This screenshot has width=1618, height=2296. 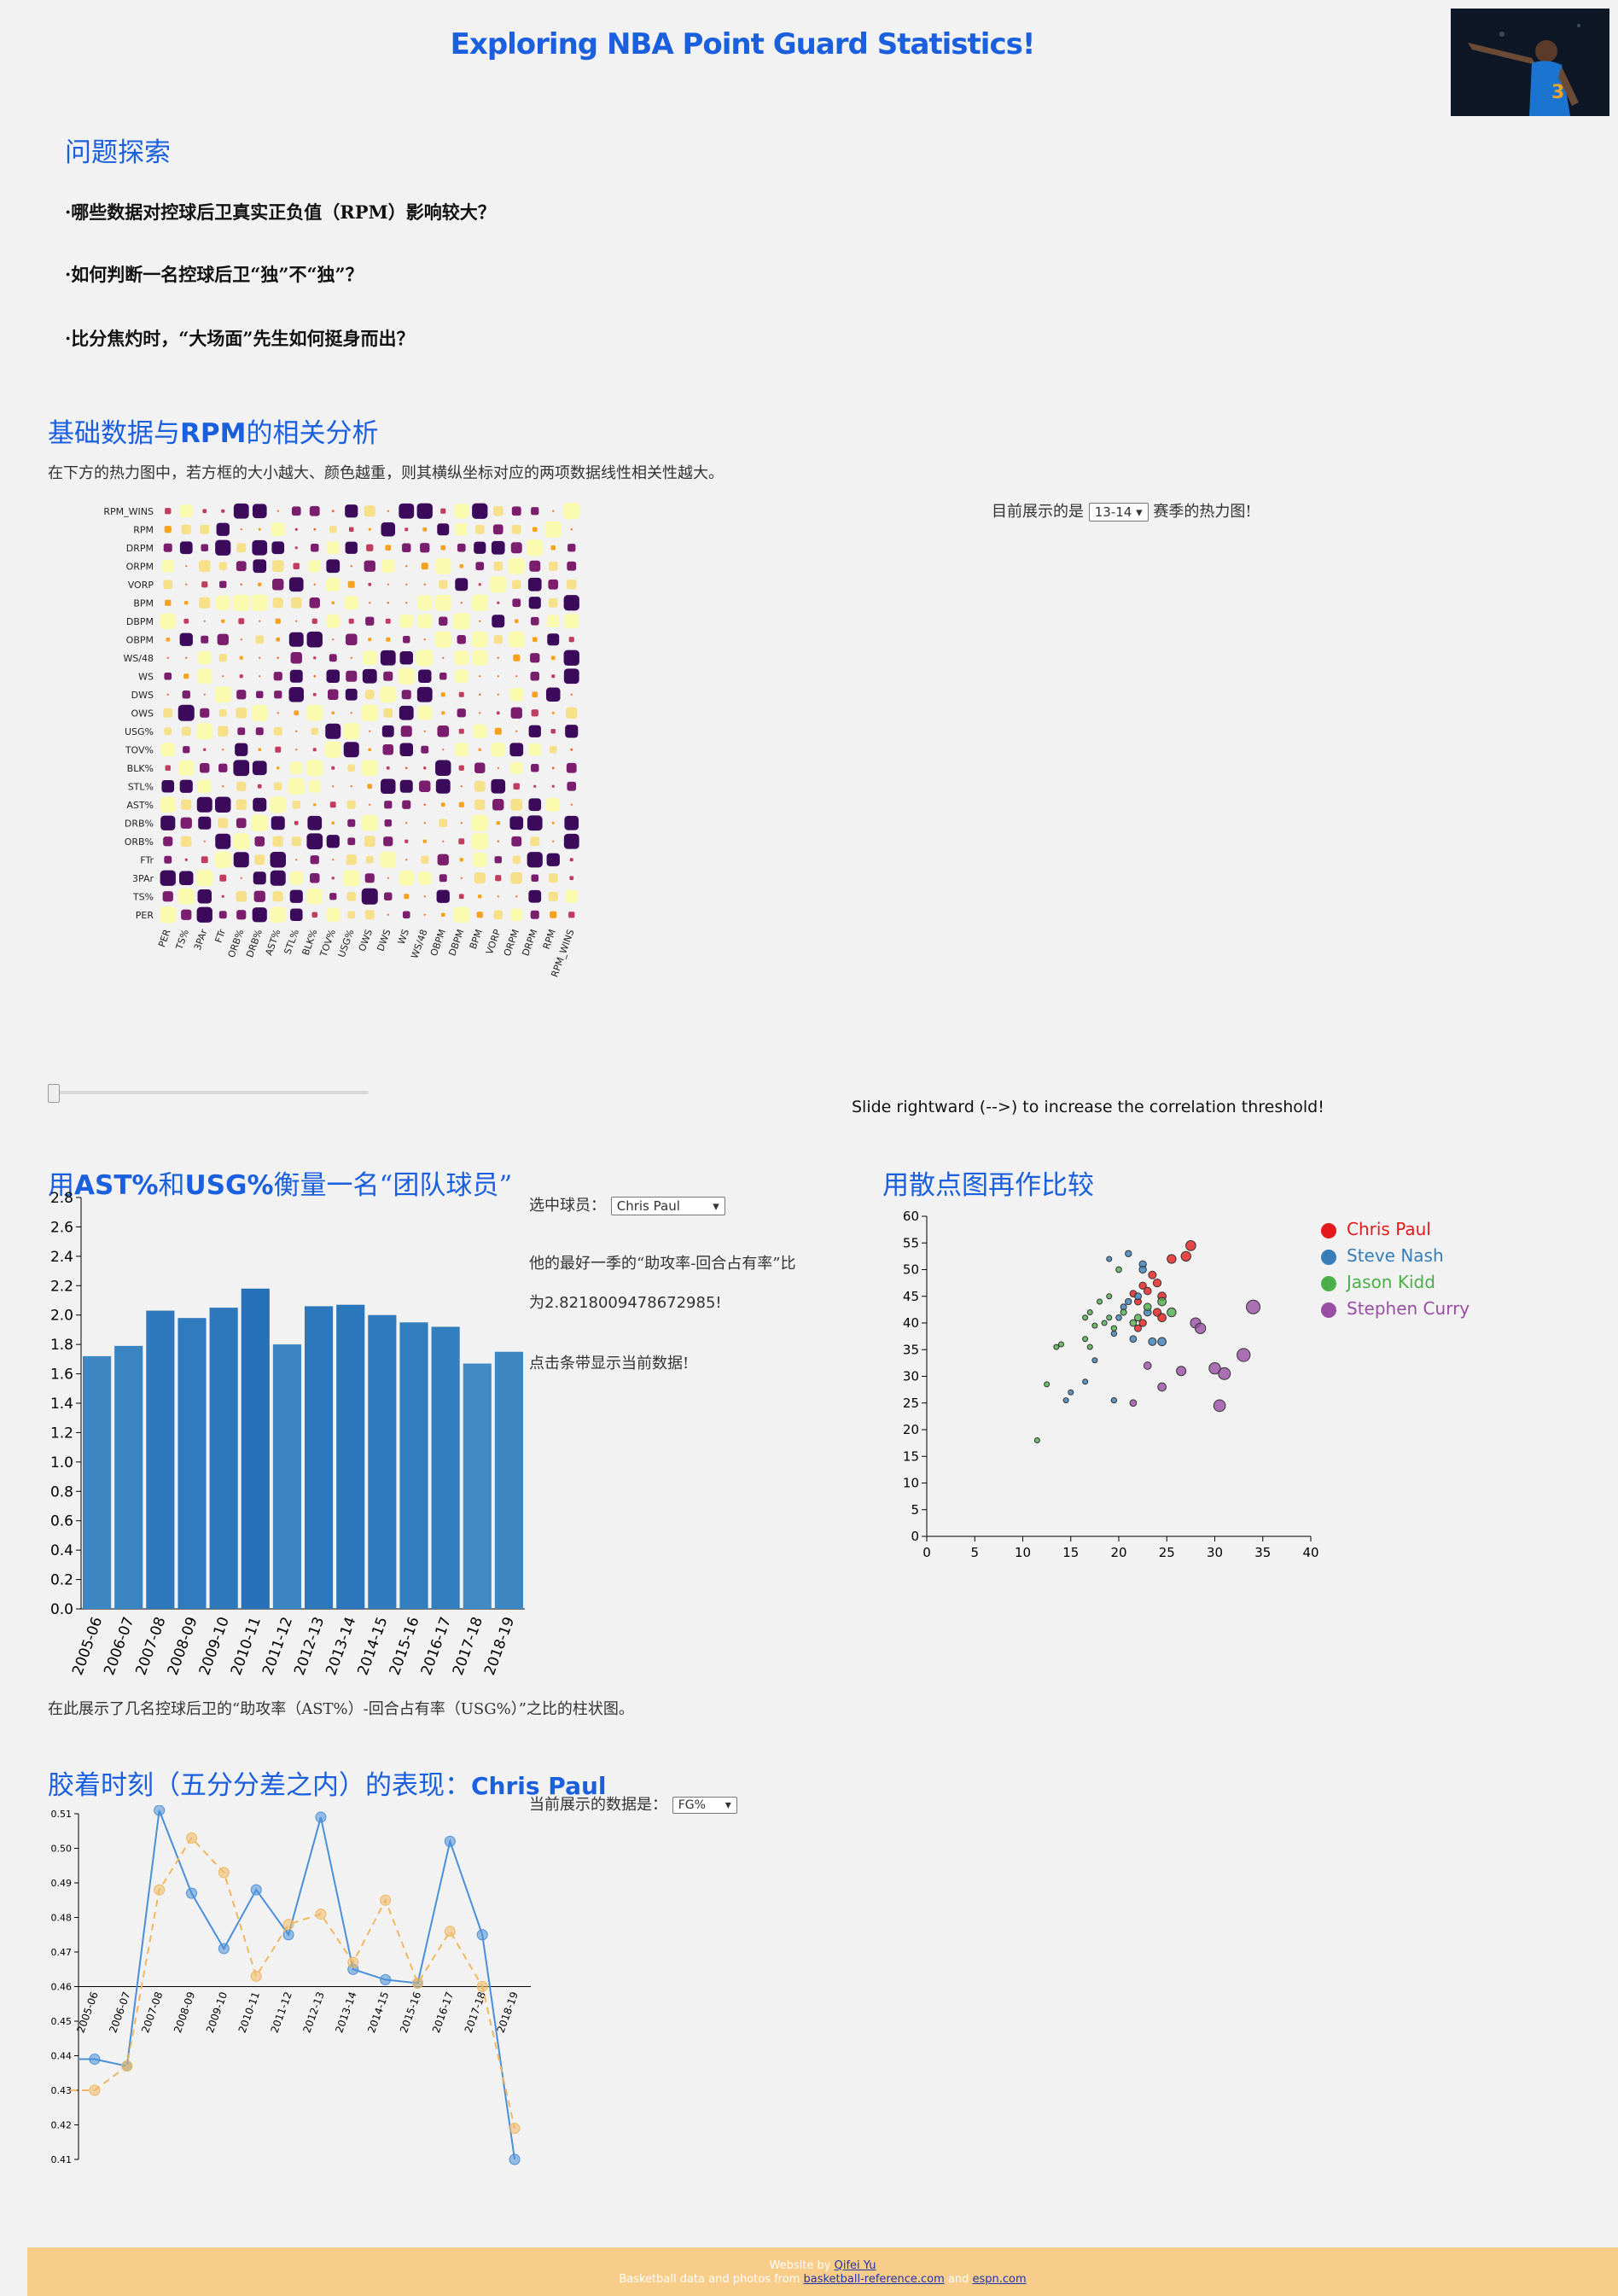 I want to click on heatmap-col-label: VORP, so click(x=493, y=942).